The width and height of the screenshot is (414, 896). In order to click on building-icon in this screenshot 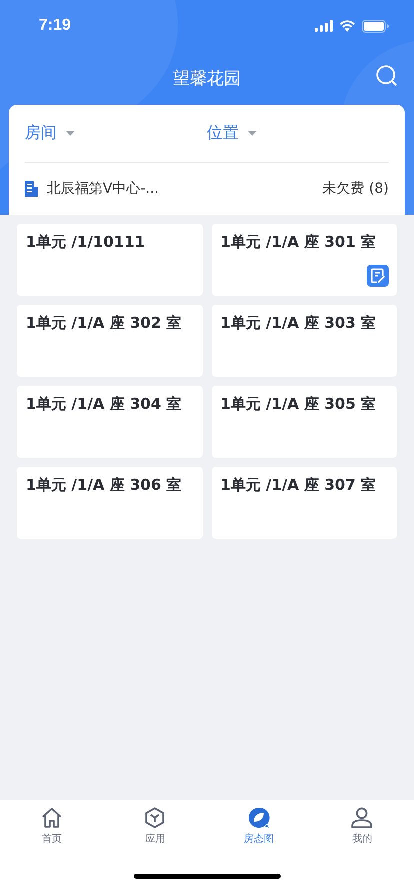, I will do `click(31, 189)`.